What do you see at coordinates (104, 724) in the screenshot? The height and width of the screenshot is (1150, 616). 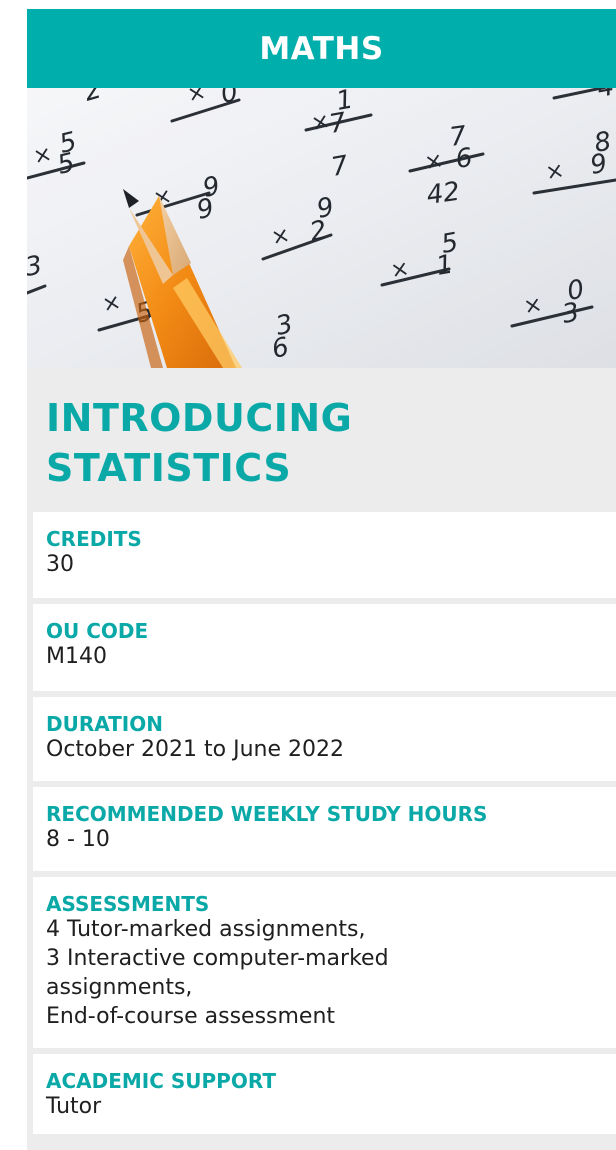 I see `duration-label: DURATION` at bounding box center [104, 724].